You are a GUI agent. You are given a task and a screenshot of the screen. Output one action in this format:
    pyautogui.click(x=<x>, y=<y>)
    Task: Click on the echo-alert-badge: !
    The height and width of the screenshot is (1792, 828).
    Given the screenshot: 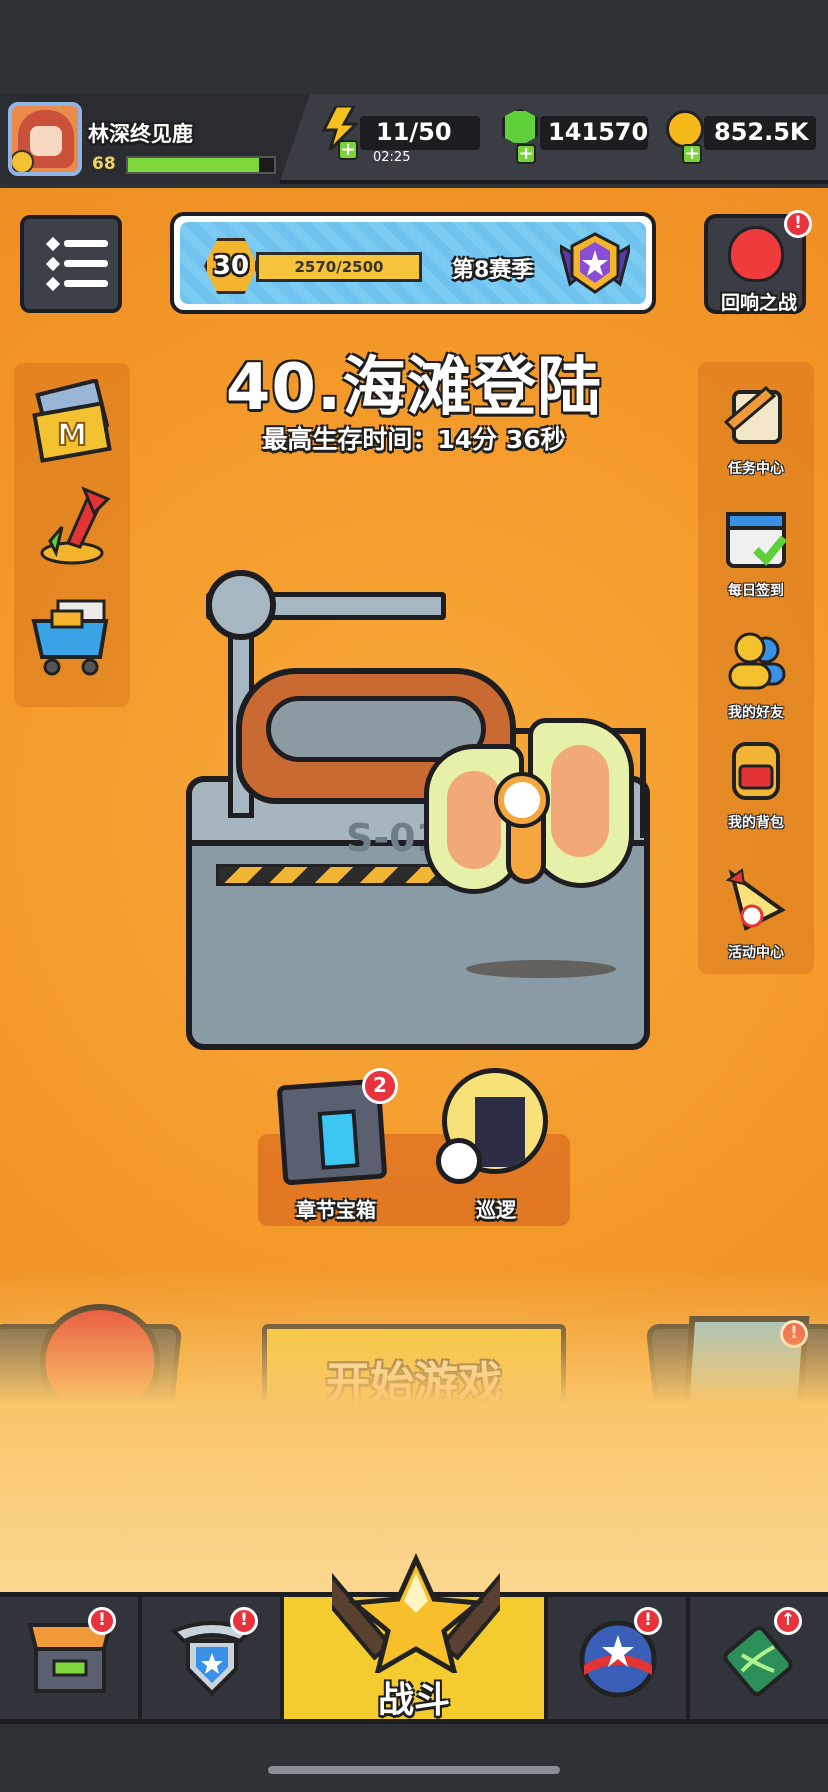 What is the action you would take?
    pyautogui.click(x=798, y=224)
    